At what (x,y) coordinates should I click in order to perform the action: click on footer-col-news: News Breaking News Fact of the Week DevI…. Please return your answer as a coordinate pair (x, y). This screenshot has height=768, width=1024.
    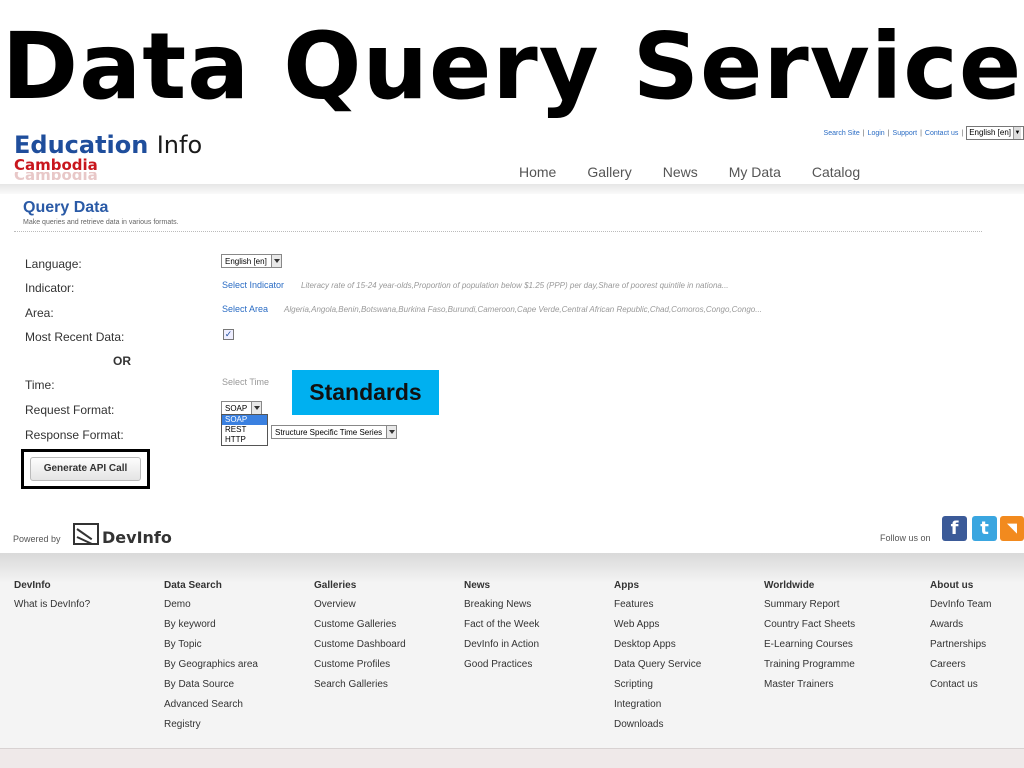
    Looking at the image, I should click on (501, 630).